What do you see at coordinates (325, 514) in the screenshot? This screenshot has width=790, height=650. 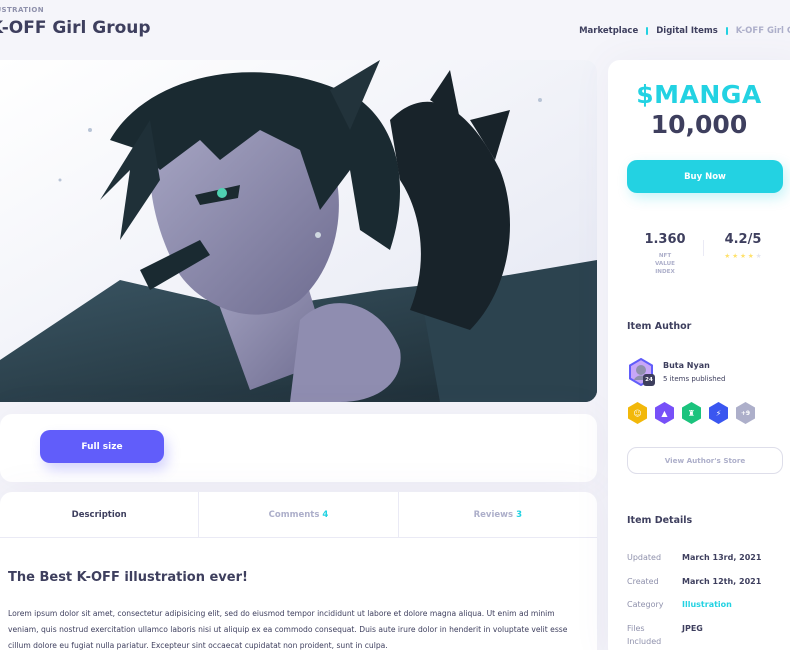 I see `tab-count: 4` at bounding box center [325, 514].